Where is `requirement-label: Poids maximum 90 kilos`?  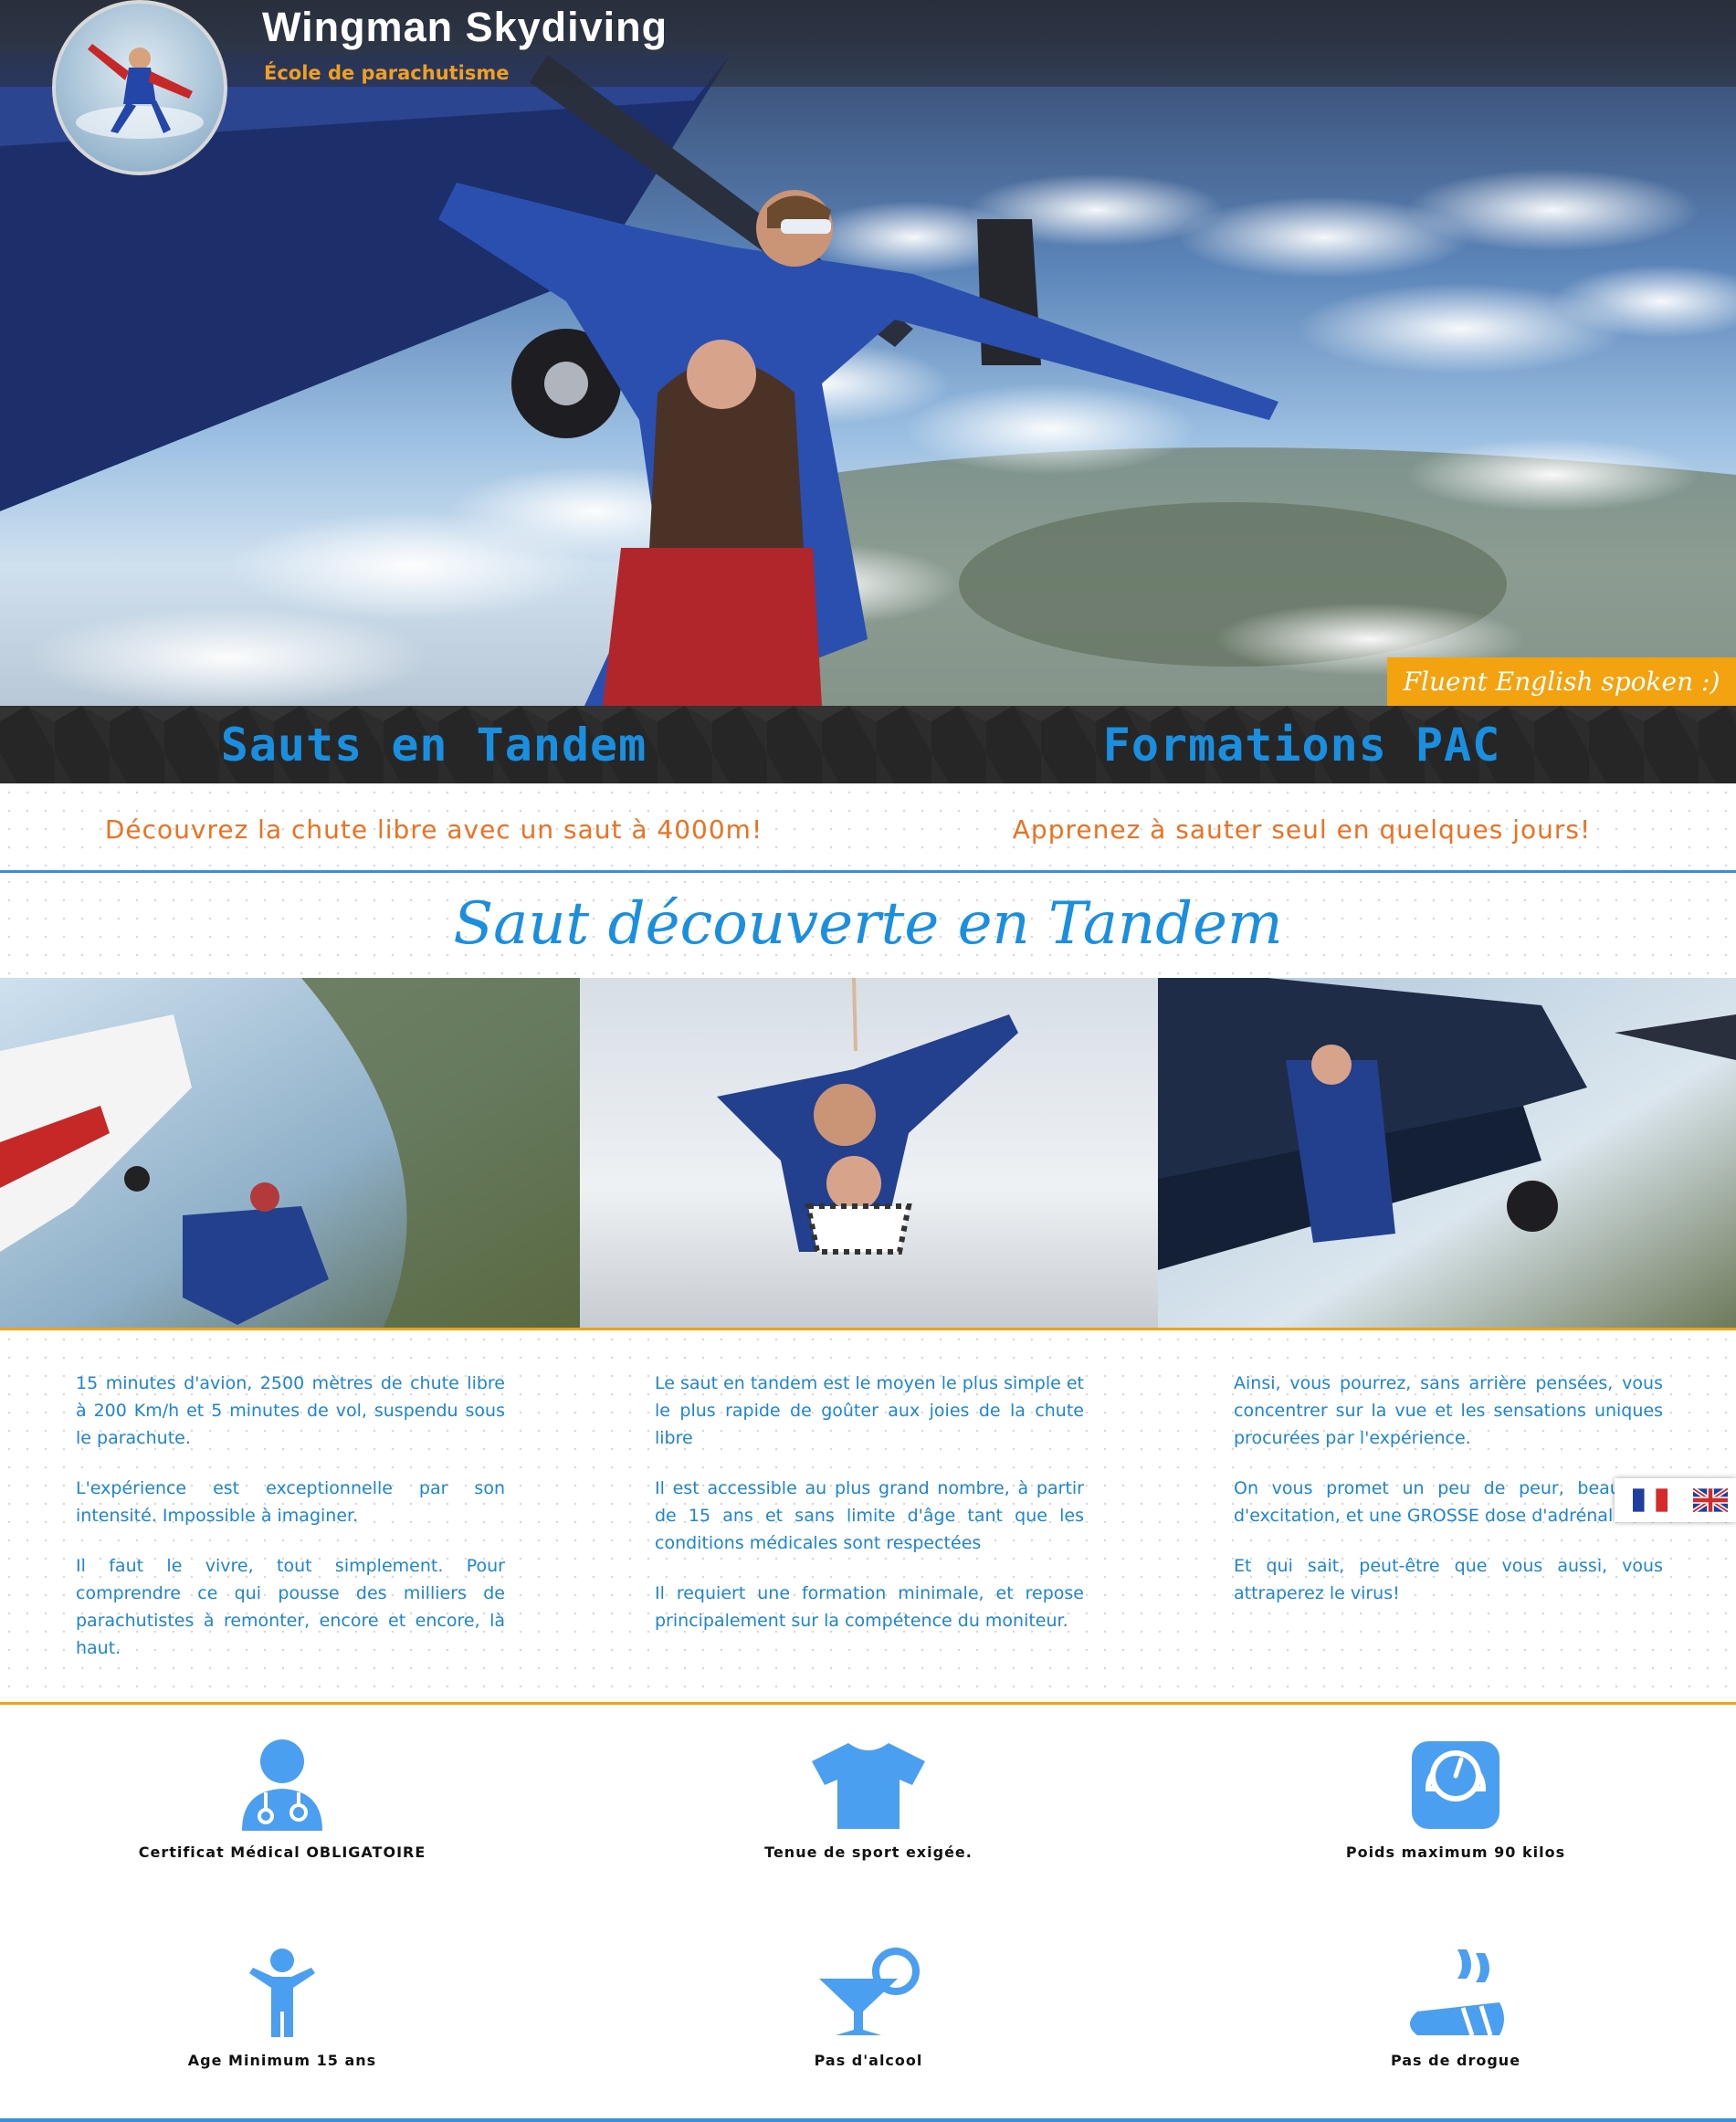
requirement-label: Poids maximum 90 kilos is located at coordinates (1455, 1852).